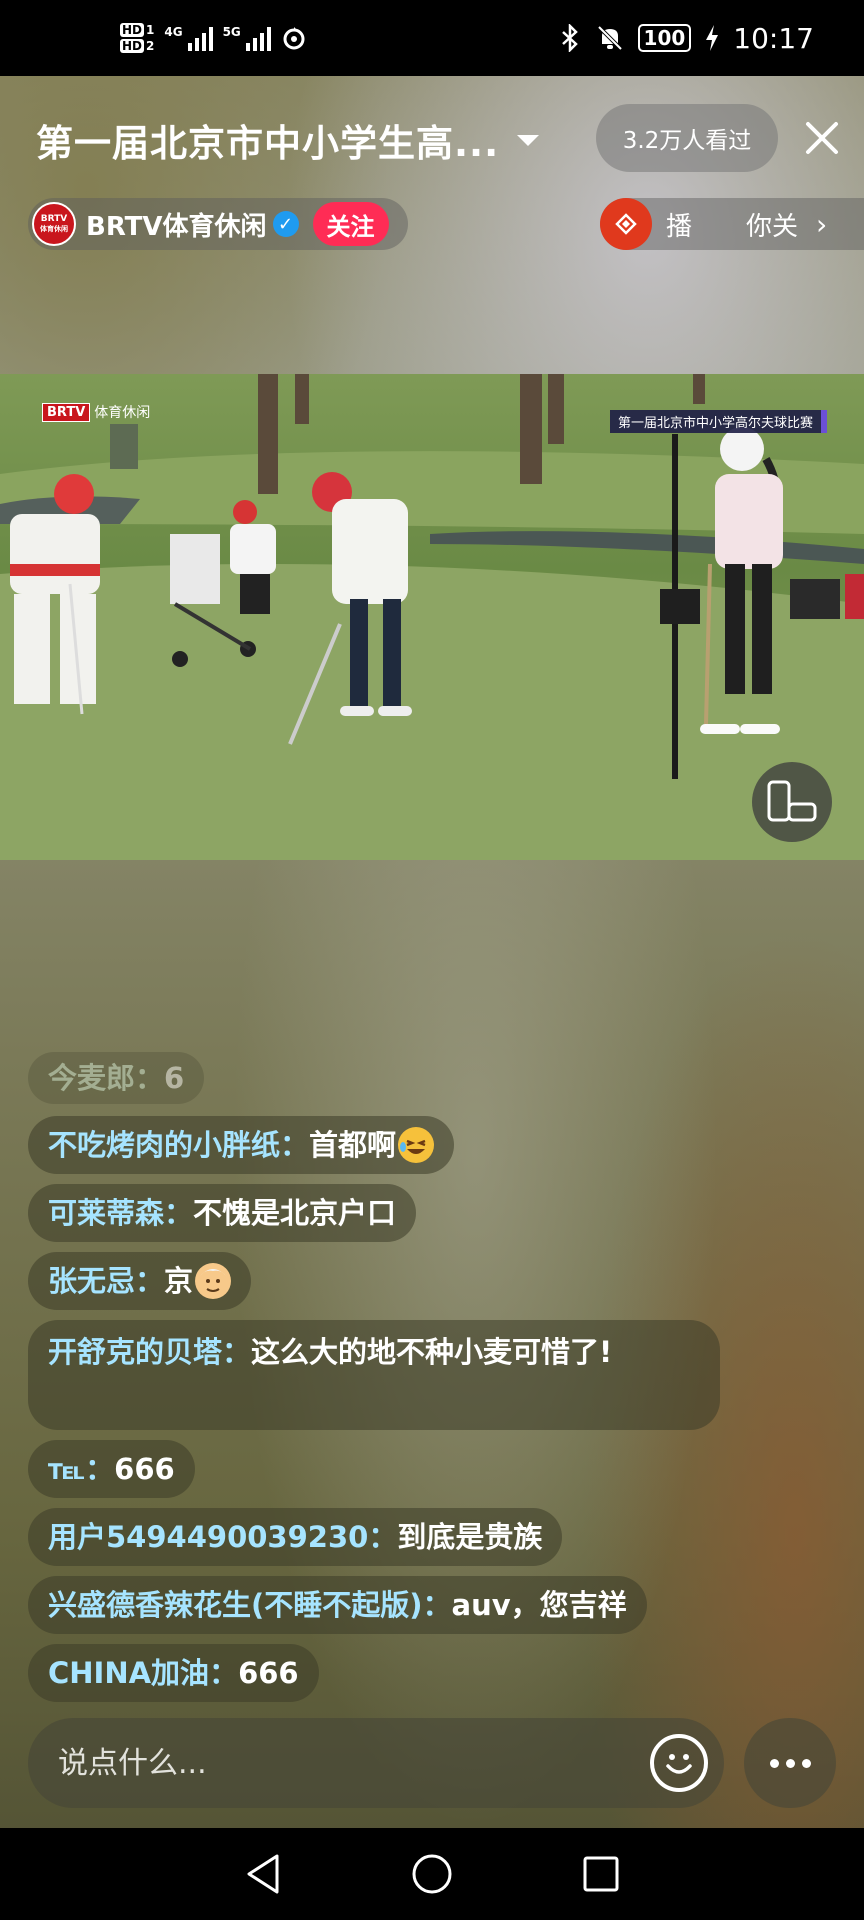  I want to click on watermark-text: 体育休闲, so click(122, 413).